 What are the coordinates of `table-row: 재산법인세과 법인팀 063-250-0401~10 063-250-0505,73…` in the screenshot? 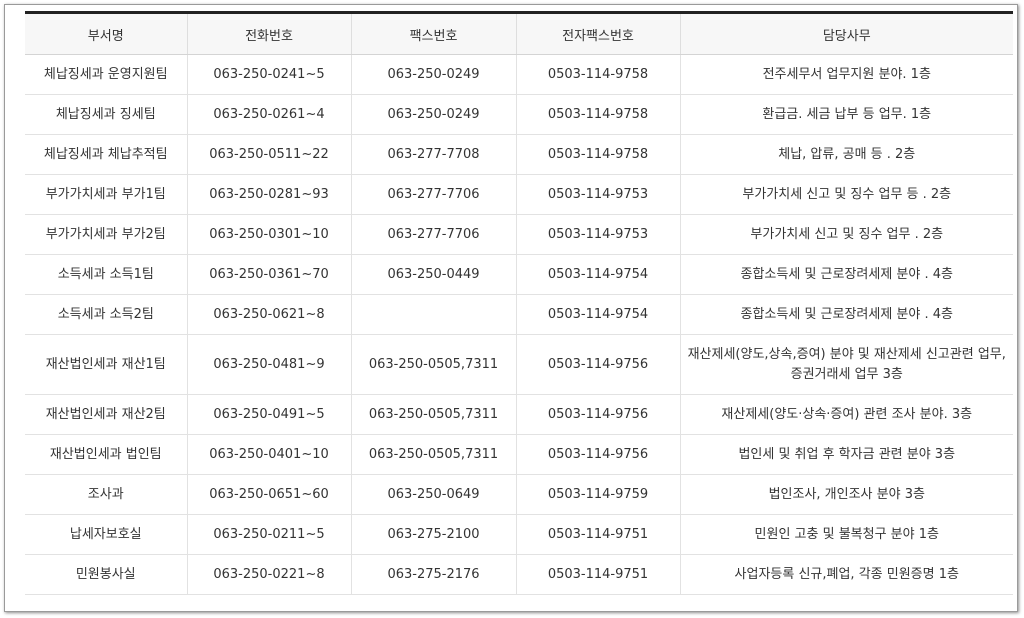 It's located at (519, 454).